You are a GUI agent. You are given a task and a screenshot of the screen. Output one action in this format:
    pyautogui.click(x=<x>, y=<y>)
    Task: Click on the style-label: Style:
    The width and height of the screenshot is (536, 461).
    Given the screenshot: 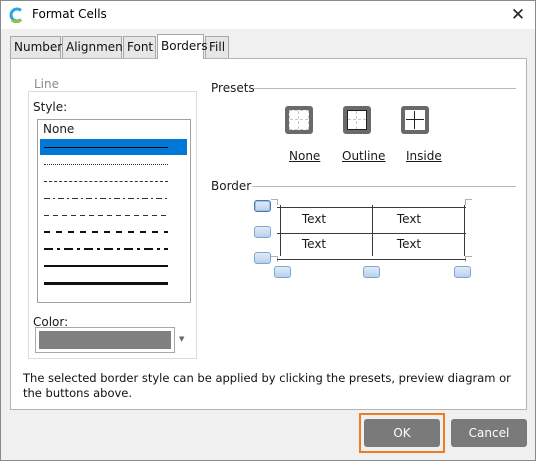 What is the action you would take?
    pyautogui.click(x=50, y=107)
    